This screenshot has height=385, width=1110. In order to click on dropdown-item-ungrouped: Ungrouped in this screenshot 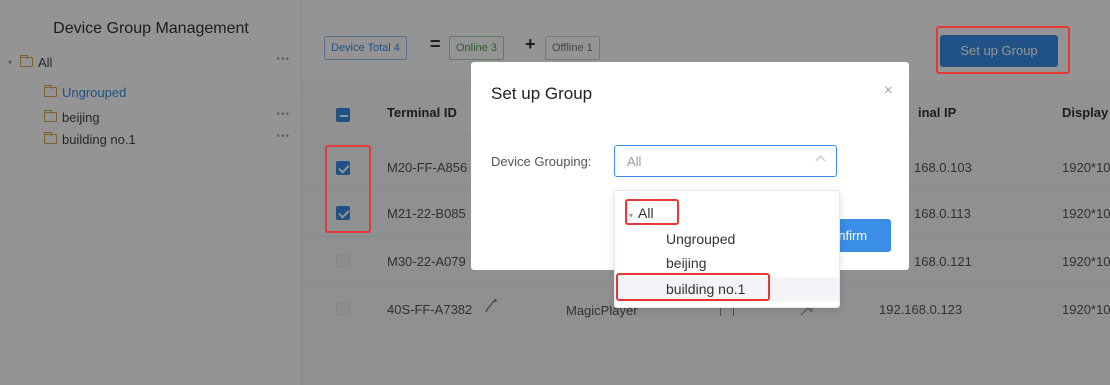, I will do `click(727, 239)`.